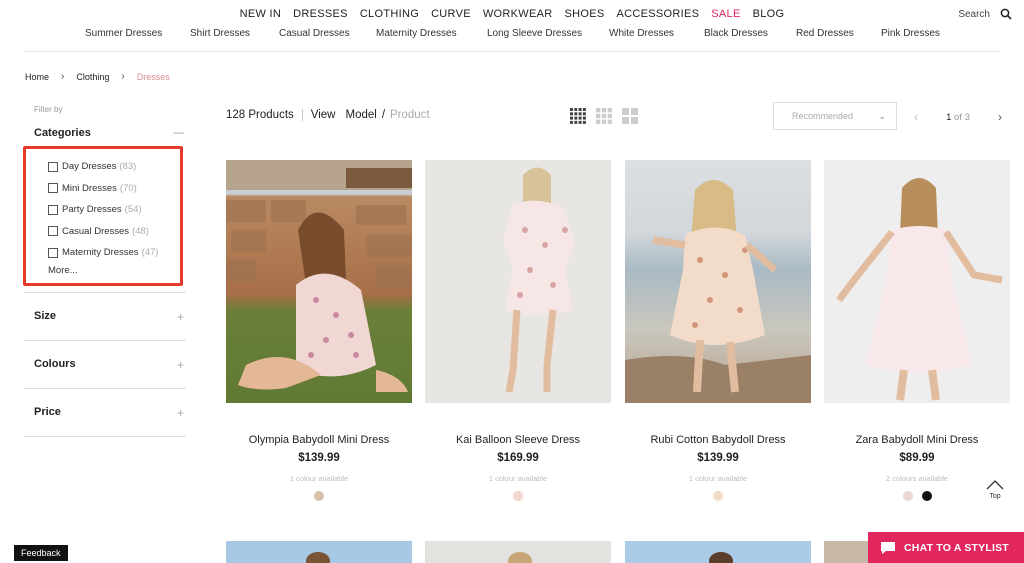 This screenshot has width=1024, height=563. What do you see at coordinates (921, 33) in the screenshot?
I see `subnav-pink-dresses: Pink Dresses` at bounding box center [921, 33].